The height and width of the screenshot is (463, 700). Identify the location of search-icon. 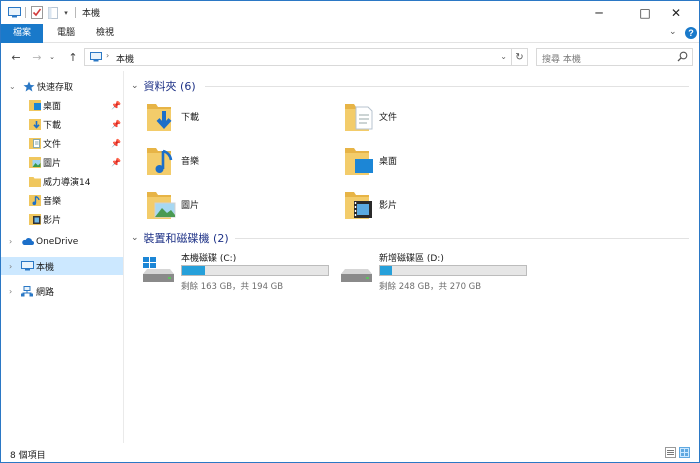
(682, 58).